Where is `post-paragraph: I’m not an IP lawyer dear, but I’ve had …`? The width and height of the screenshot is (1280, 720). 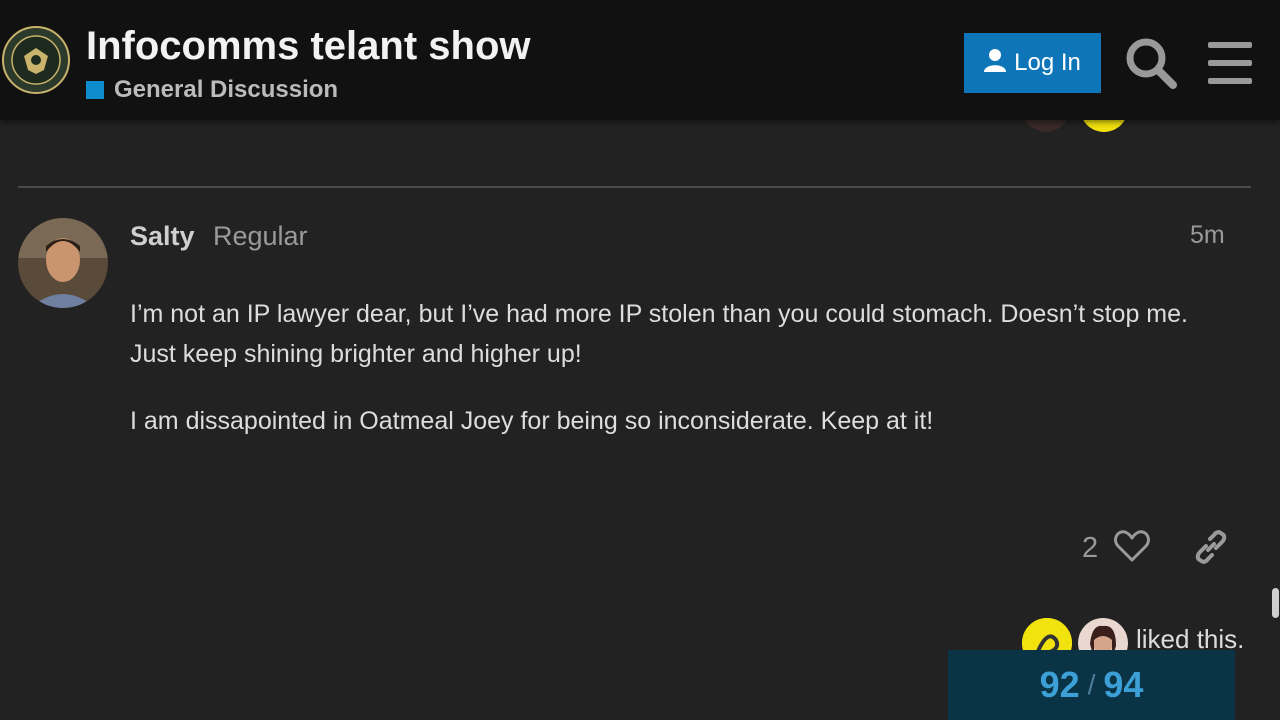
post-paragraph: I’m not an IP lawyer dear, but I’ve had … is located at coordinates (659, 334).